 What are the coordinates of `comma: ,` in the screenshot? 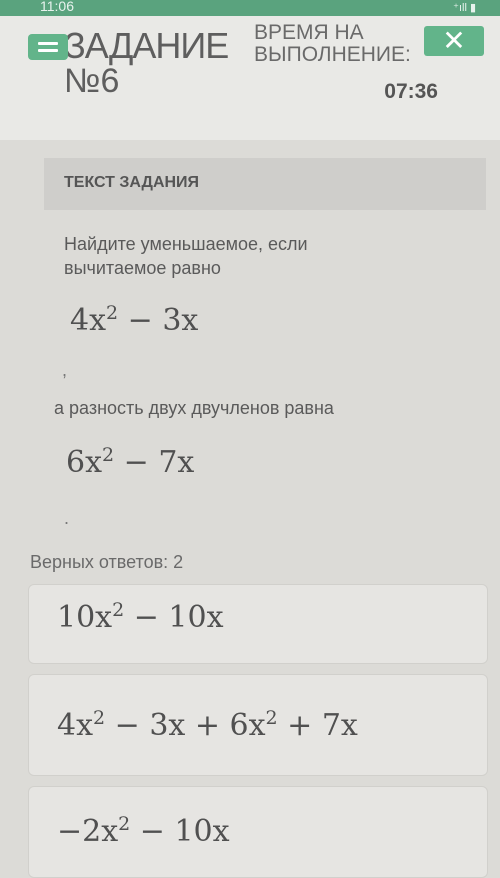 It's located at (65, 370).